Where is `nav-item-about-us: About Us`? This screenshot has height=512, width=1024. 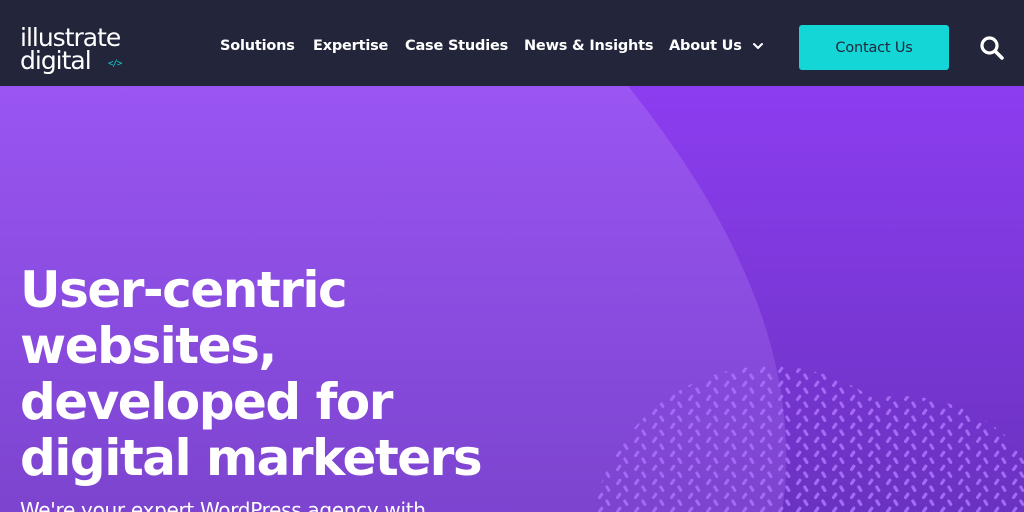 nav-item-about-us: About Us is located at coordinates (705, 46).